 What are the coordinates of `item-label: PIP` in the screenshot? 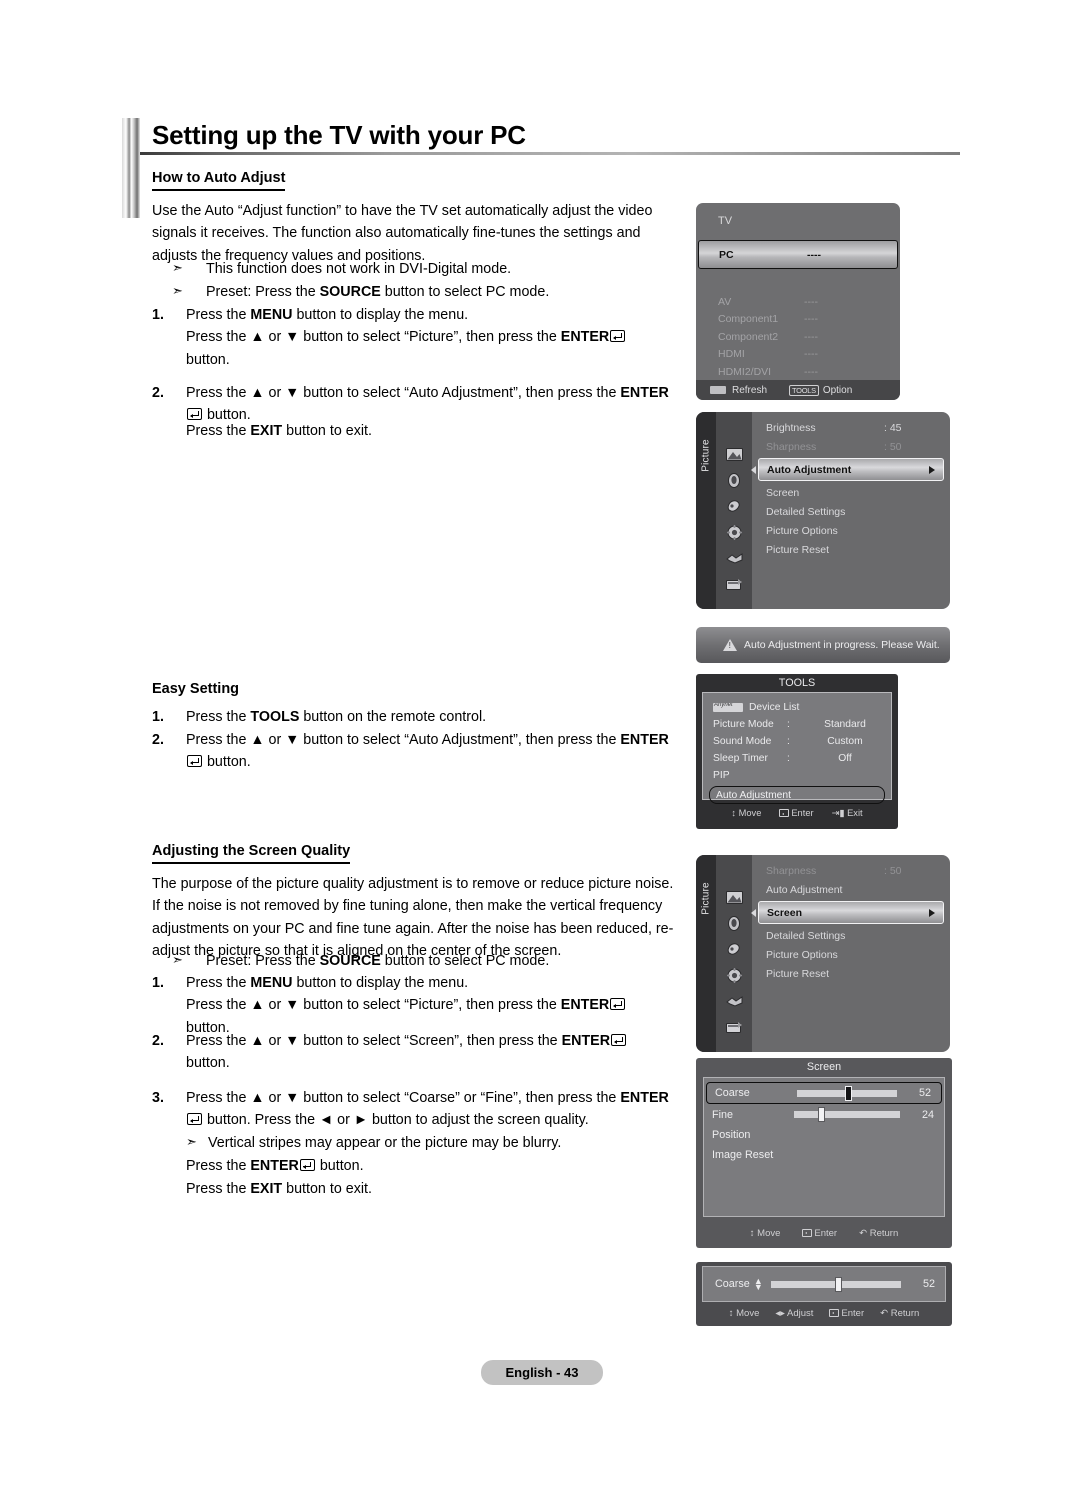 It's located at (721, 775).